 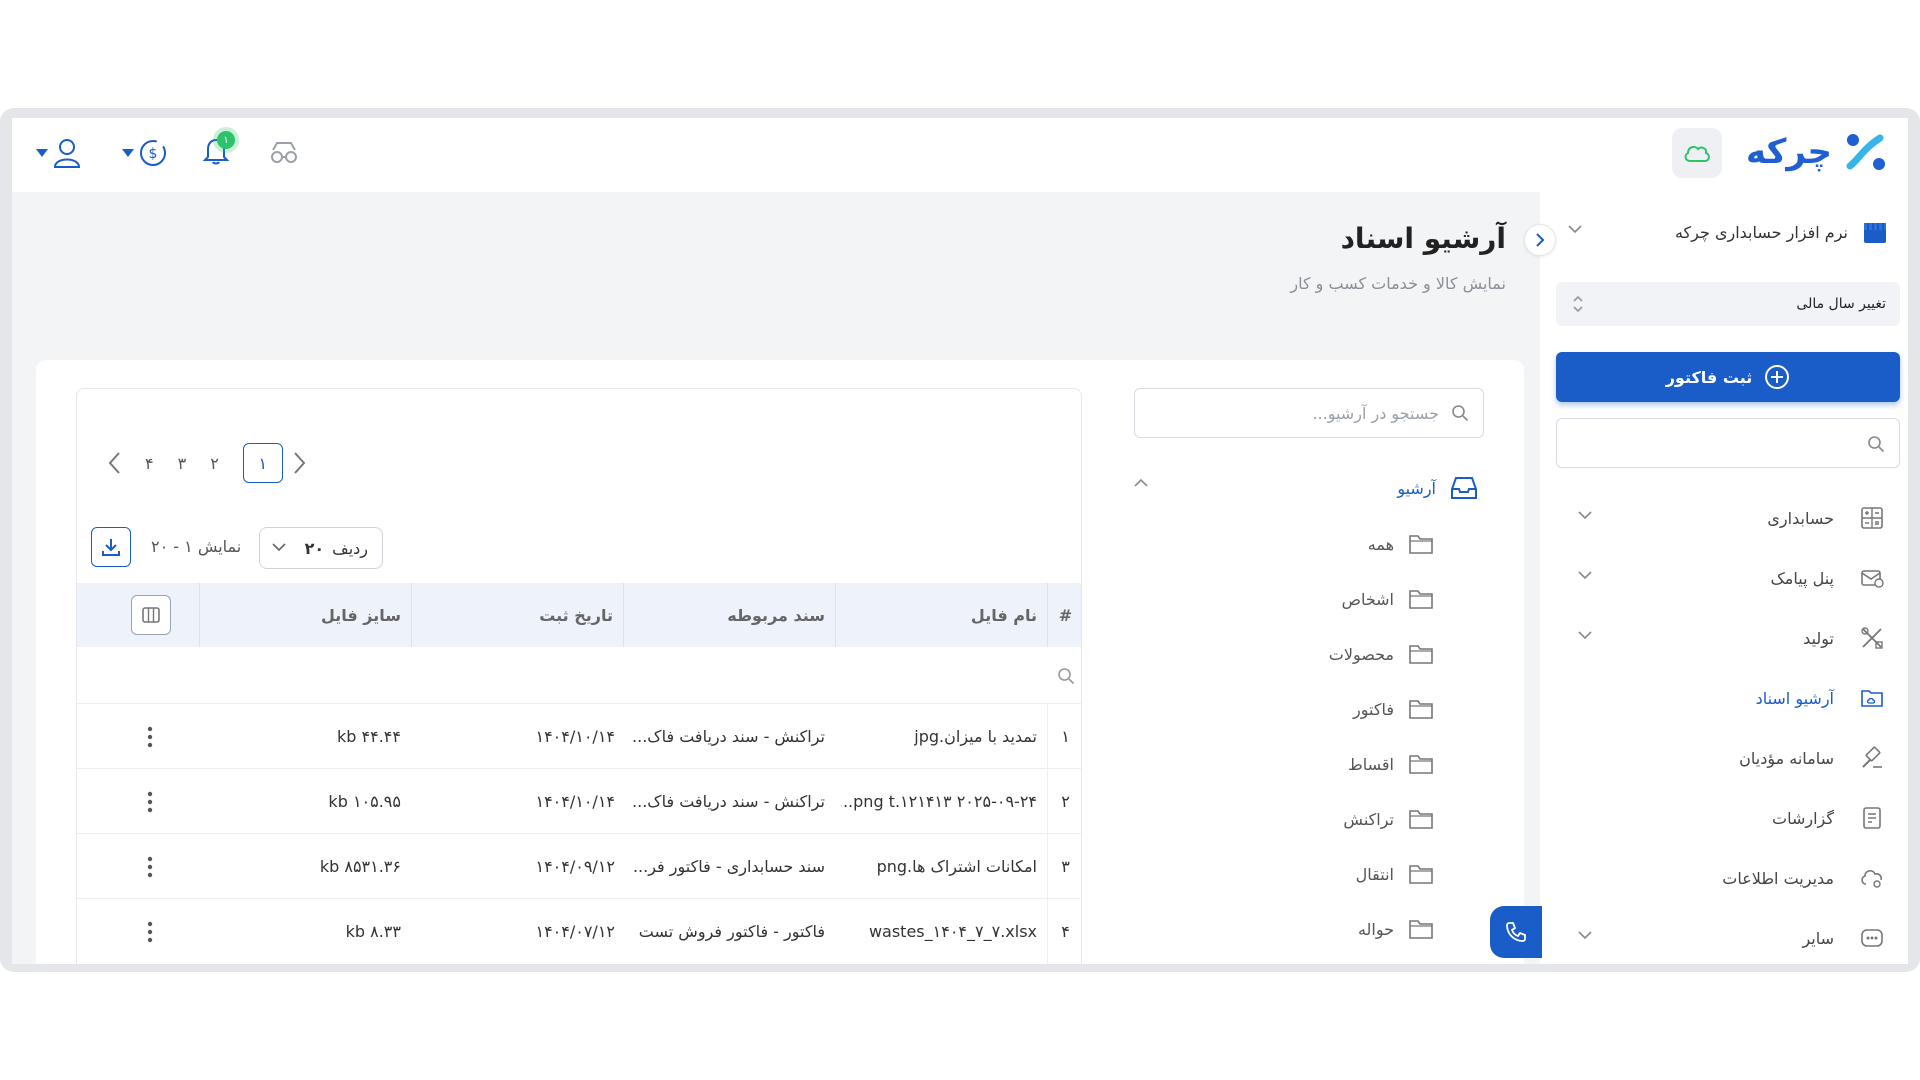 I want to click on top-bar: $ ۱ چرکه, so click(x=960, y=155).